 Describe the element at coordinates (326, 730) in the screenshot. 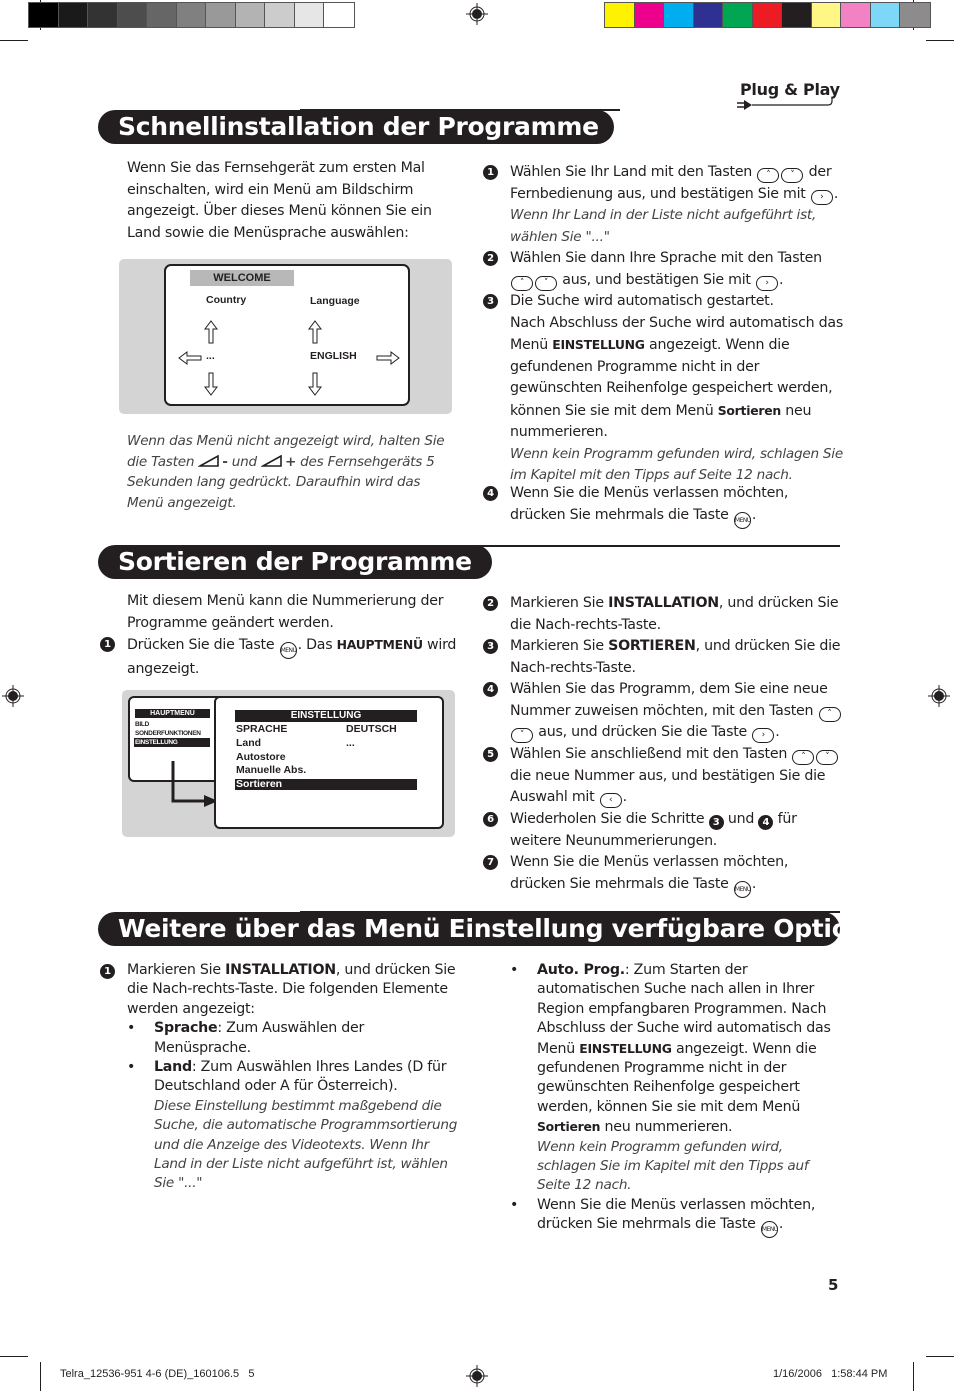

I see `settings-menu-row: SPRACHE DEUTSCH` at that location.